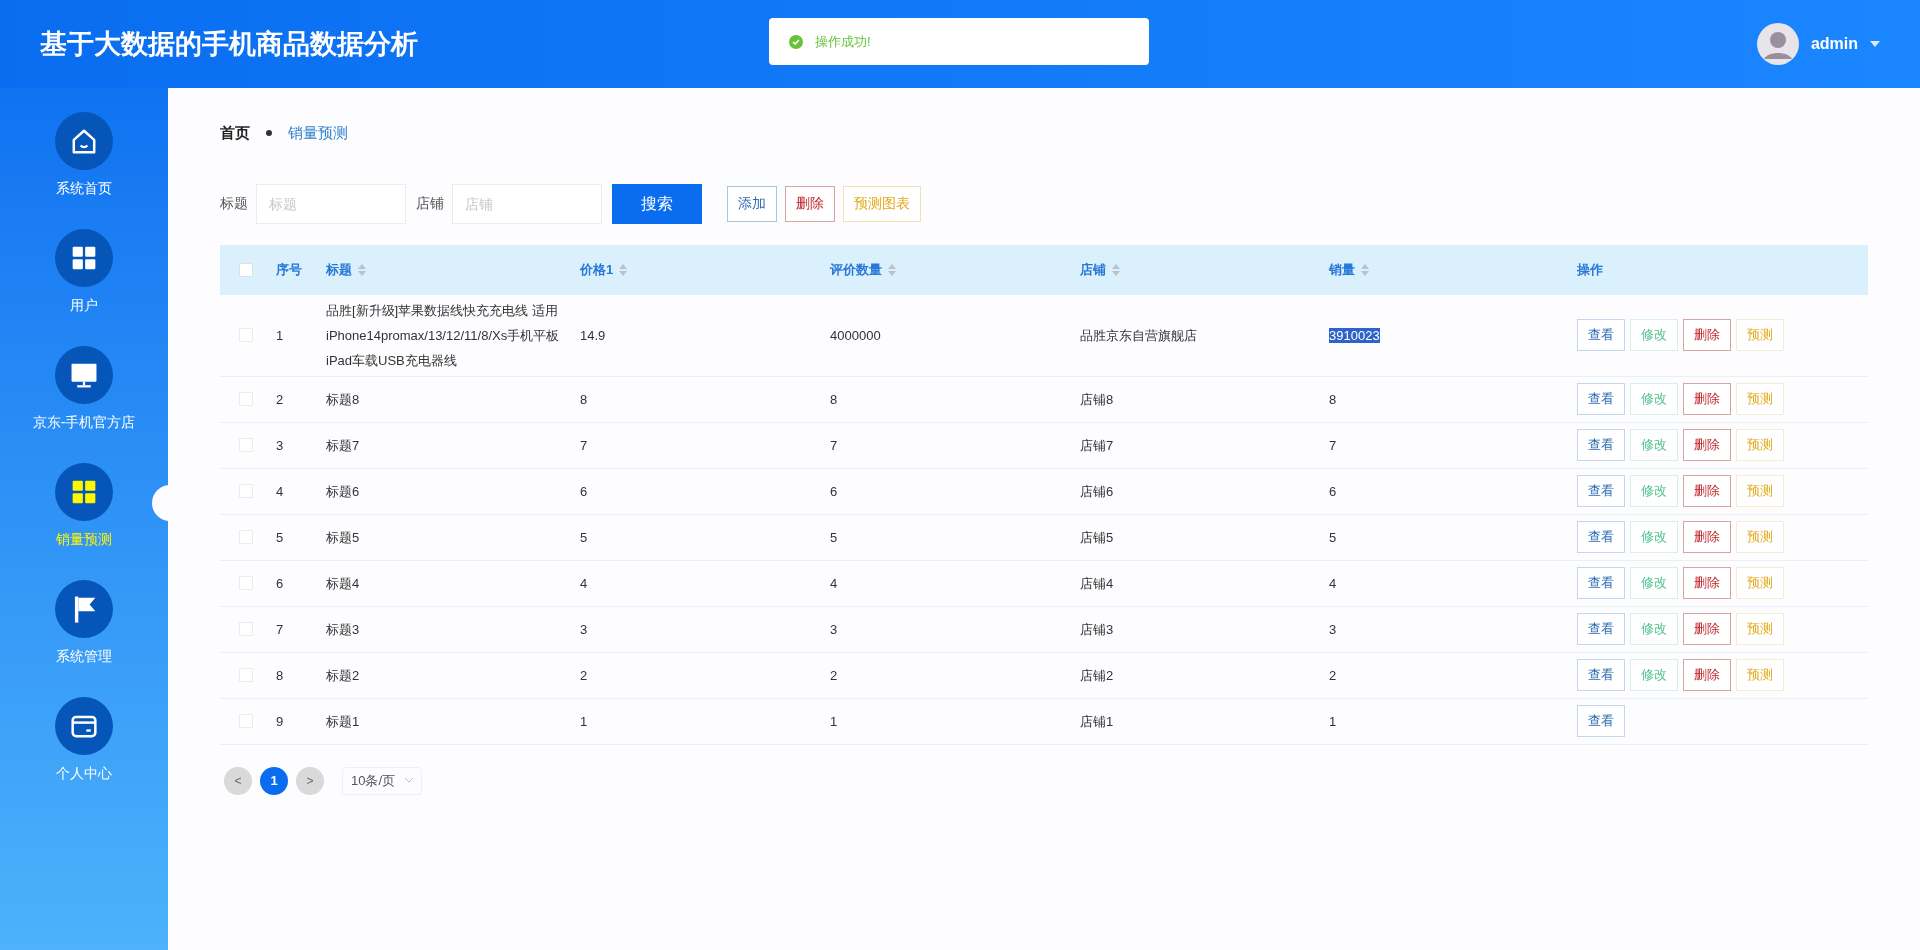 Image resolution: width=1920 pixels, height=950 pixels. What do you see at coordinates (1097, 491) in the screenshot?
I see `table-cell: 店铺6` at bounding box center [1097, 491].